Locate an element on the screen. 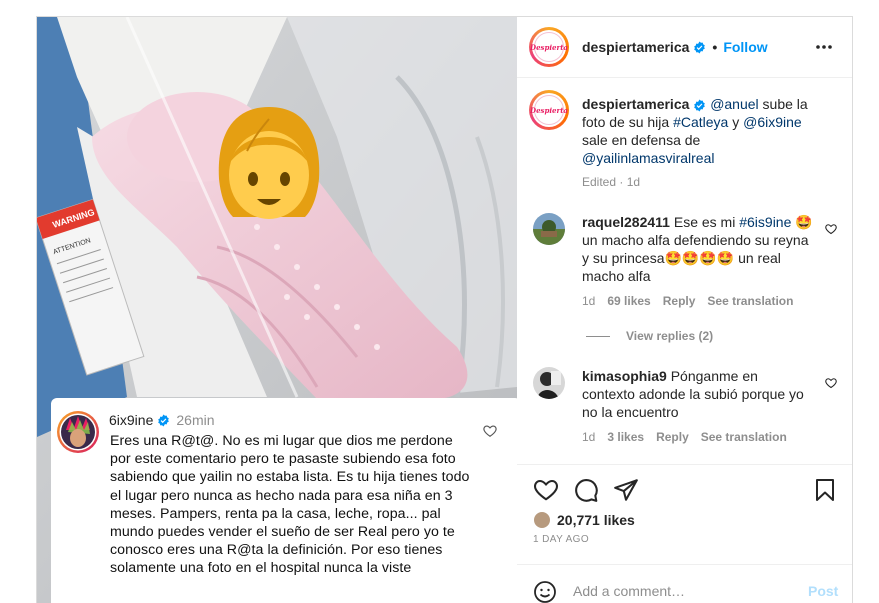 Image resolution: width=879 pixels, height=603 pixels. more-options-icon is located at coordinates (824, 47).